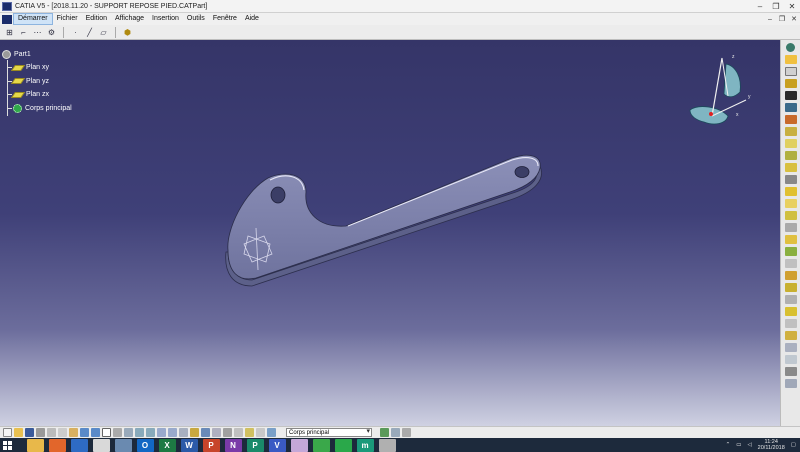 This screenshot has height=452, width=800. I want to click on open-icon, so click(18, 432).